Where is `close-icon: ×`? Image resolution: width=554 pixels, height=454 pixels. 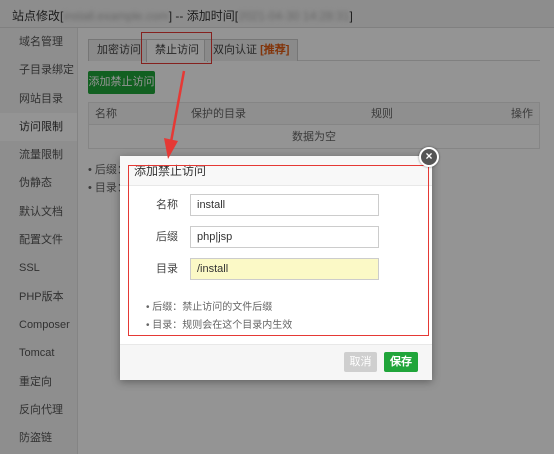
close-icon: × is located at coordinates (429, 157).